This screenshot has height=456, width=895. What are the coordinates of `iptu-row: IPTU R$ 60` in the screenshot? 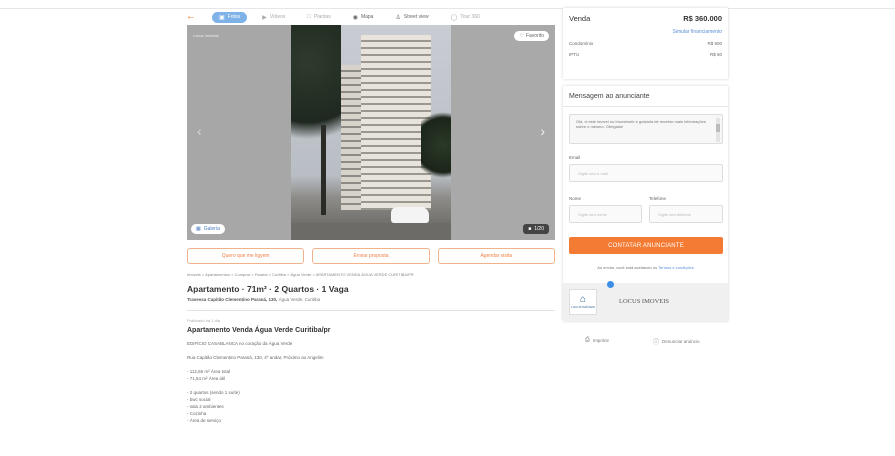 It's located at (645, 54).